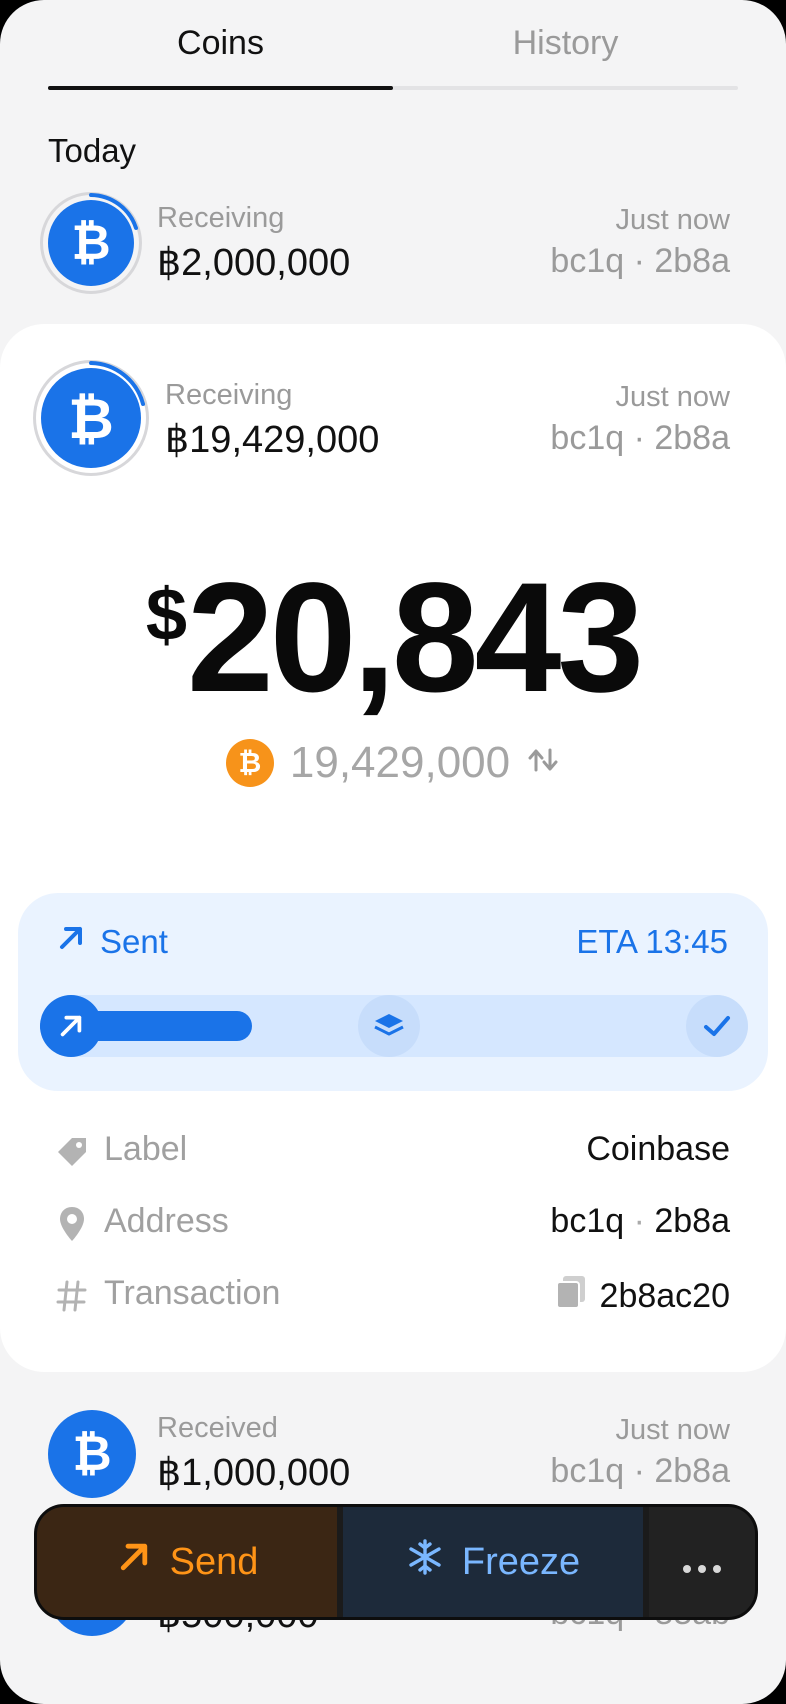 The width and height of the screenshot is (786, 1704). Describe the element at coordinates (587, 1221) in the screenshot. I see `address-prefix: bc1q` at that location.